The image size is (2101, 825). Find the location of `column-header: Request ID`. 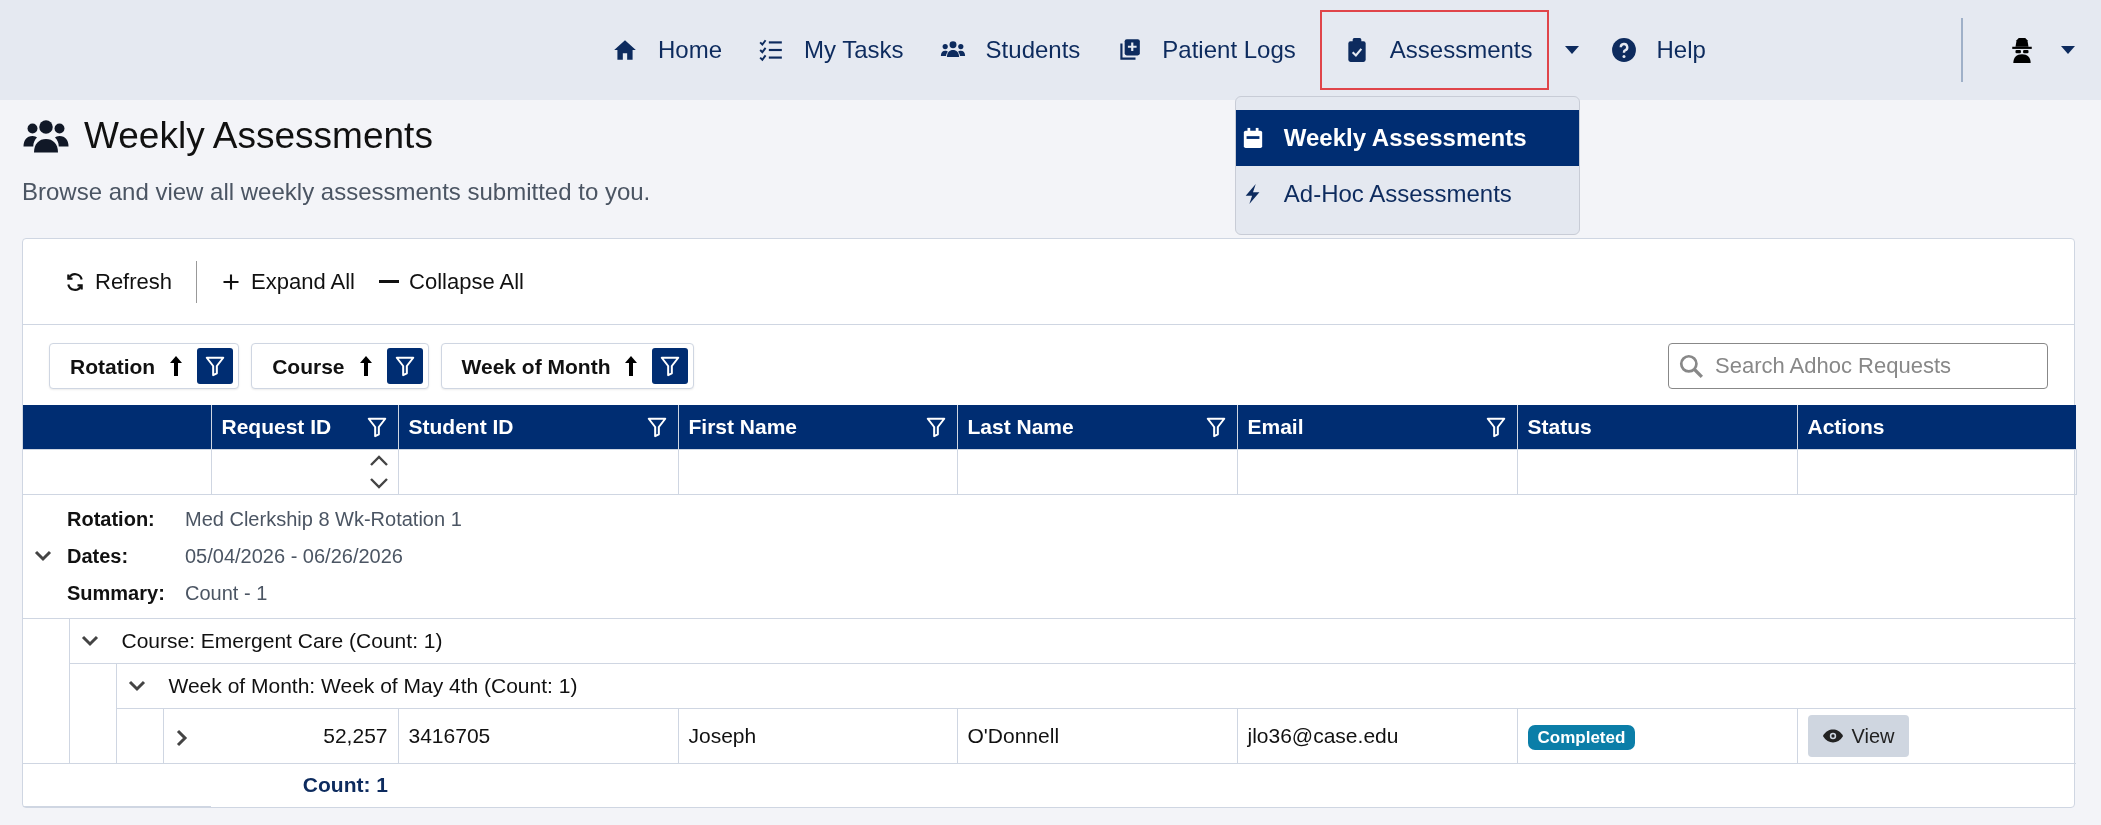

column-header: Request ID is located at coordinates (304, 427).